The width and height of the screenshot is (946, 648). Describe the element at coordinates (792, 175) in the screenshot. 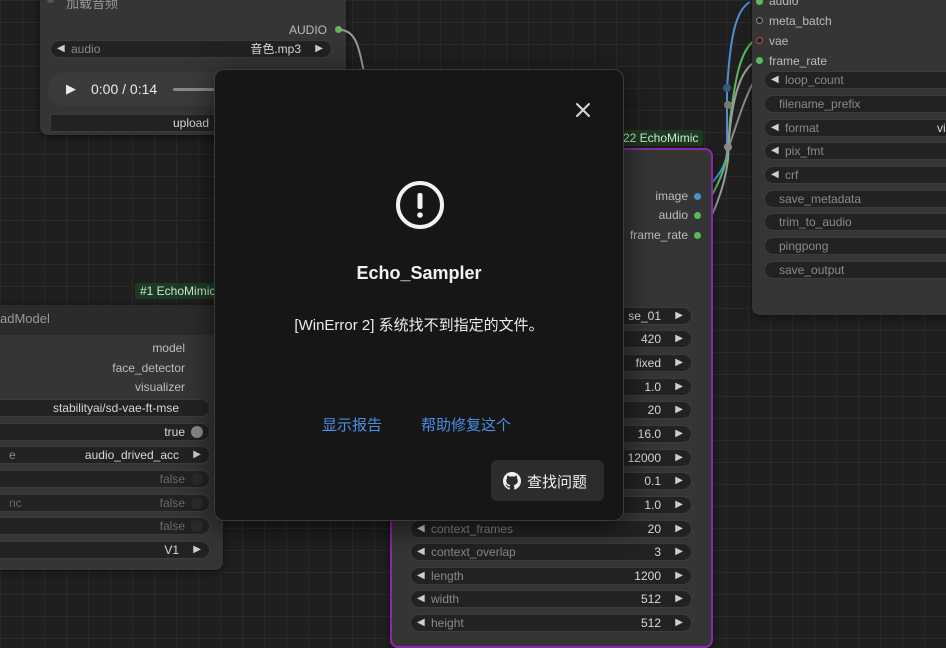

I see `widget-label: crf` at that location.